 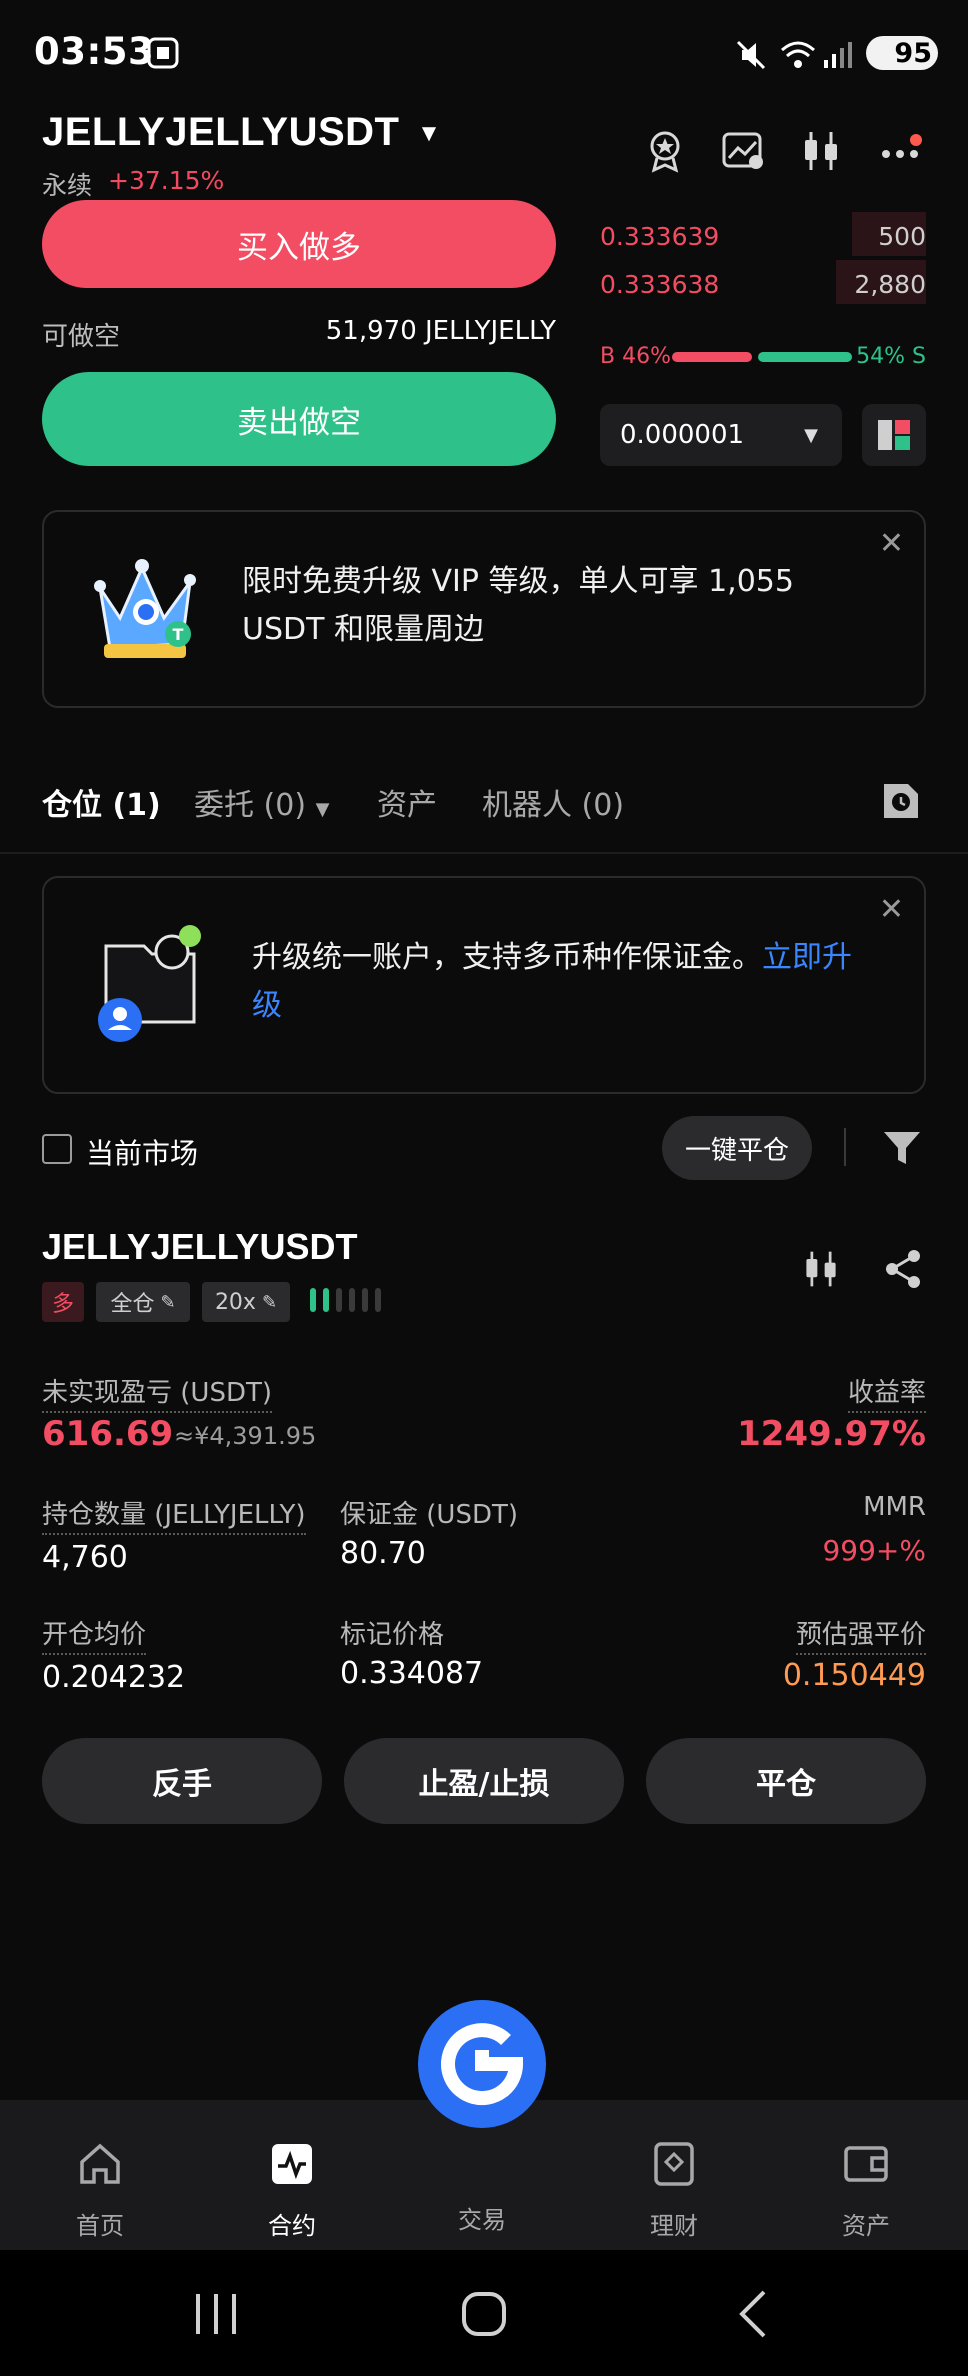 I want to click on nav-home: 首页, so click(x=100, y=2172).